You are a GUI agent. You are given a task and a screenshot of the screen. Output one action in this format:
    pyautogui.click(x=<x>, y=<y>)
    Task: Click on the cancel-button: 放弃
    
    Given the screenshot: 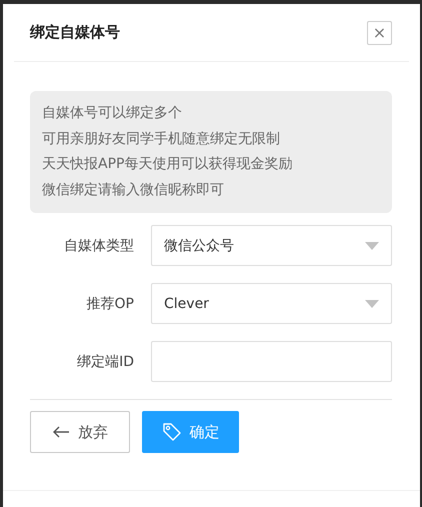 What is the action you would take?
    pyautogui.click(x=80, y=432)
    